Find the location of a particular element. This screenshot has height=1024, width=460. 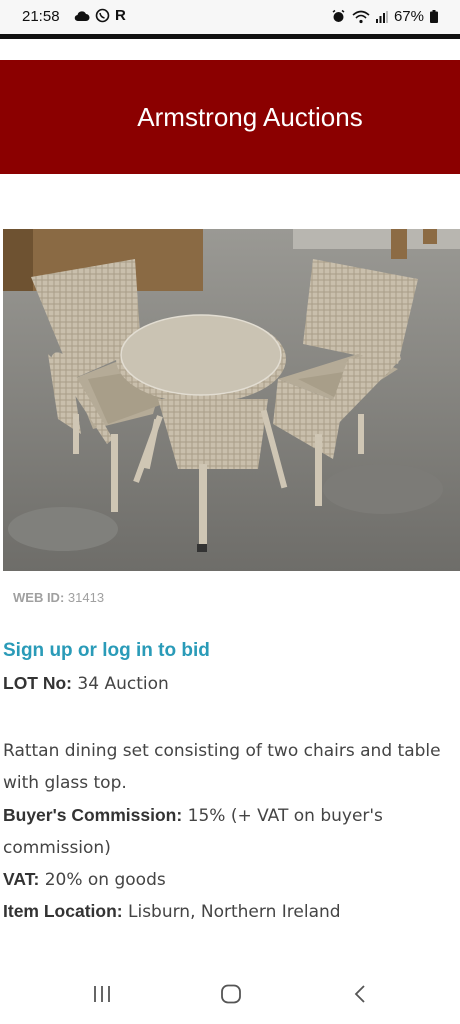

notification-icons: R is located at coordinates (100, 15).